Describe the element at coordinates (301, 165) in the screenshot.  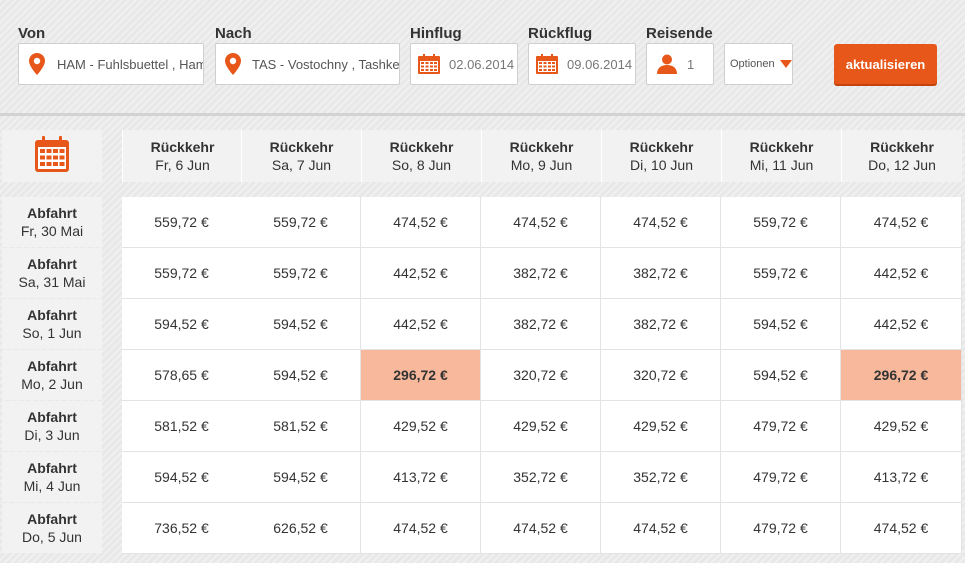
I see `header-date: Sa, 7 Jun` at that location.